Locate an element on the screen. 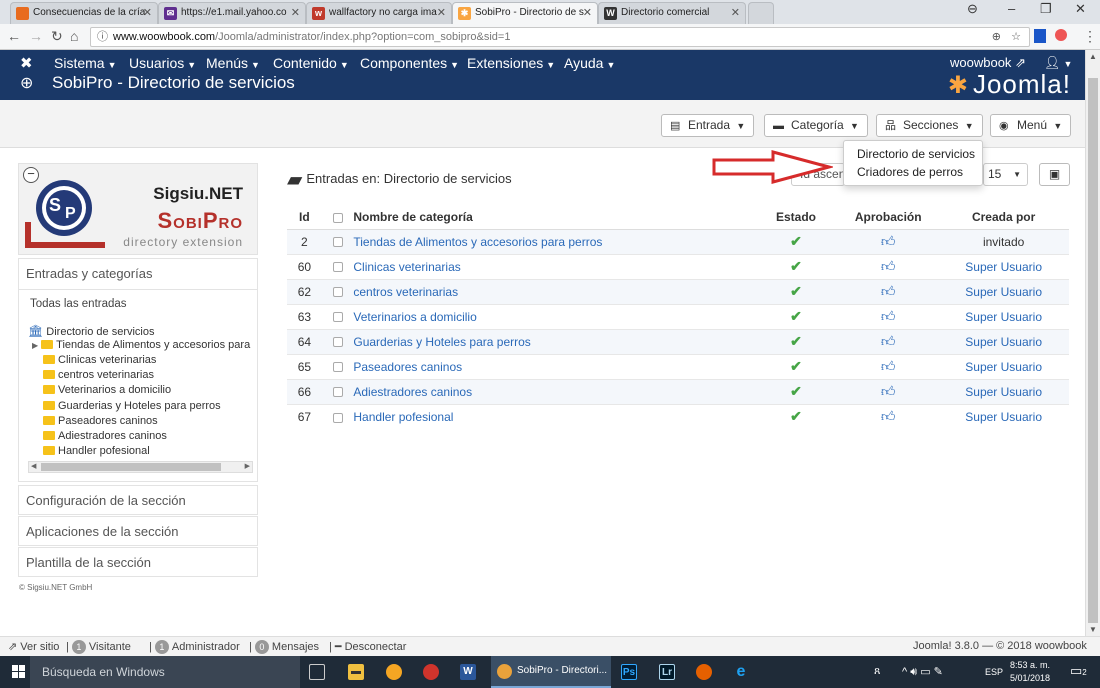  forward-icon: → is located at coordinates (36, 36).